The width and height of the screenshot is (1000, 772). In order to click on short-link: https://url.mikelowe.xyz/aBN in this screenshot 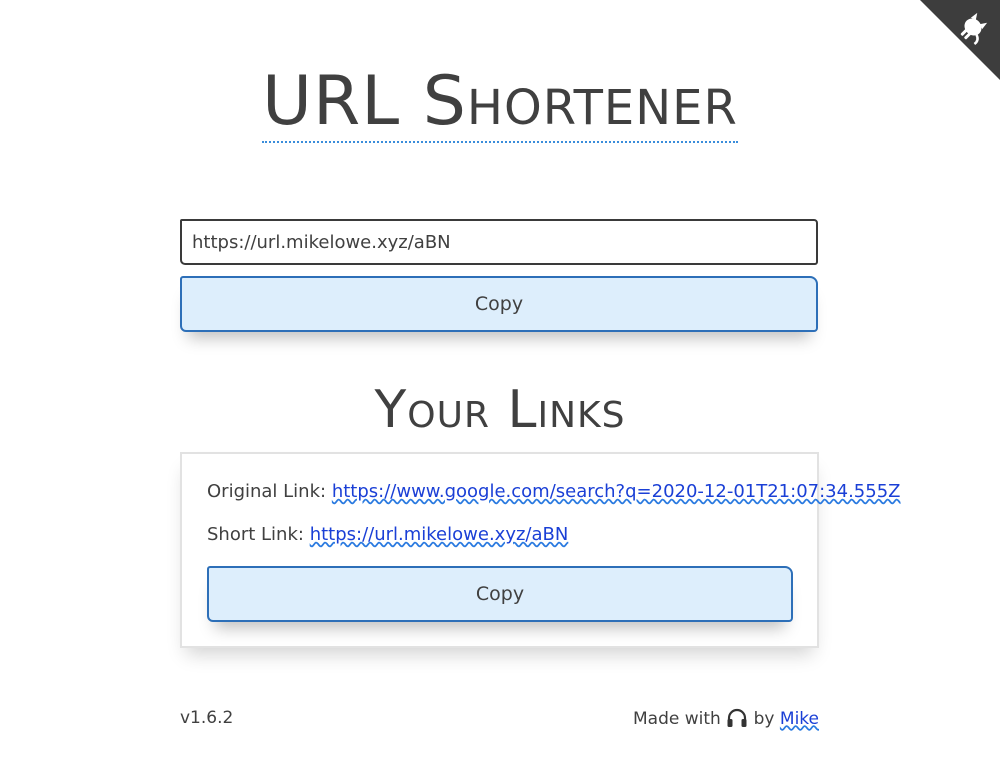, I will do `click(439, 534)`.